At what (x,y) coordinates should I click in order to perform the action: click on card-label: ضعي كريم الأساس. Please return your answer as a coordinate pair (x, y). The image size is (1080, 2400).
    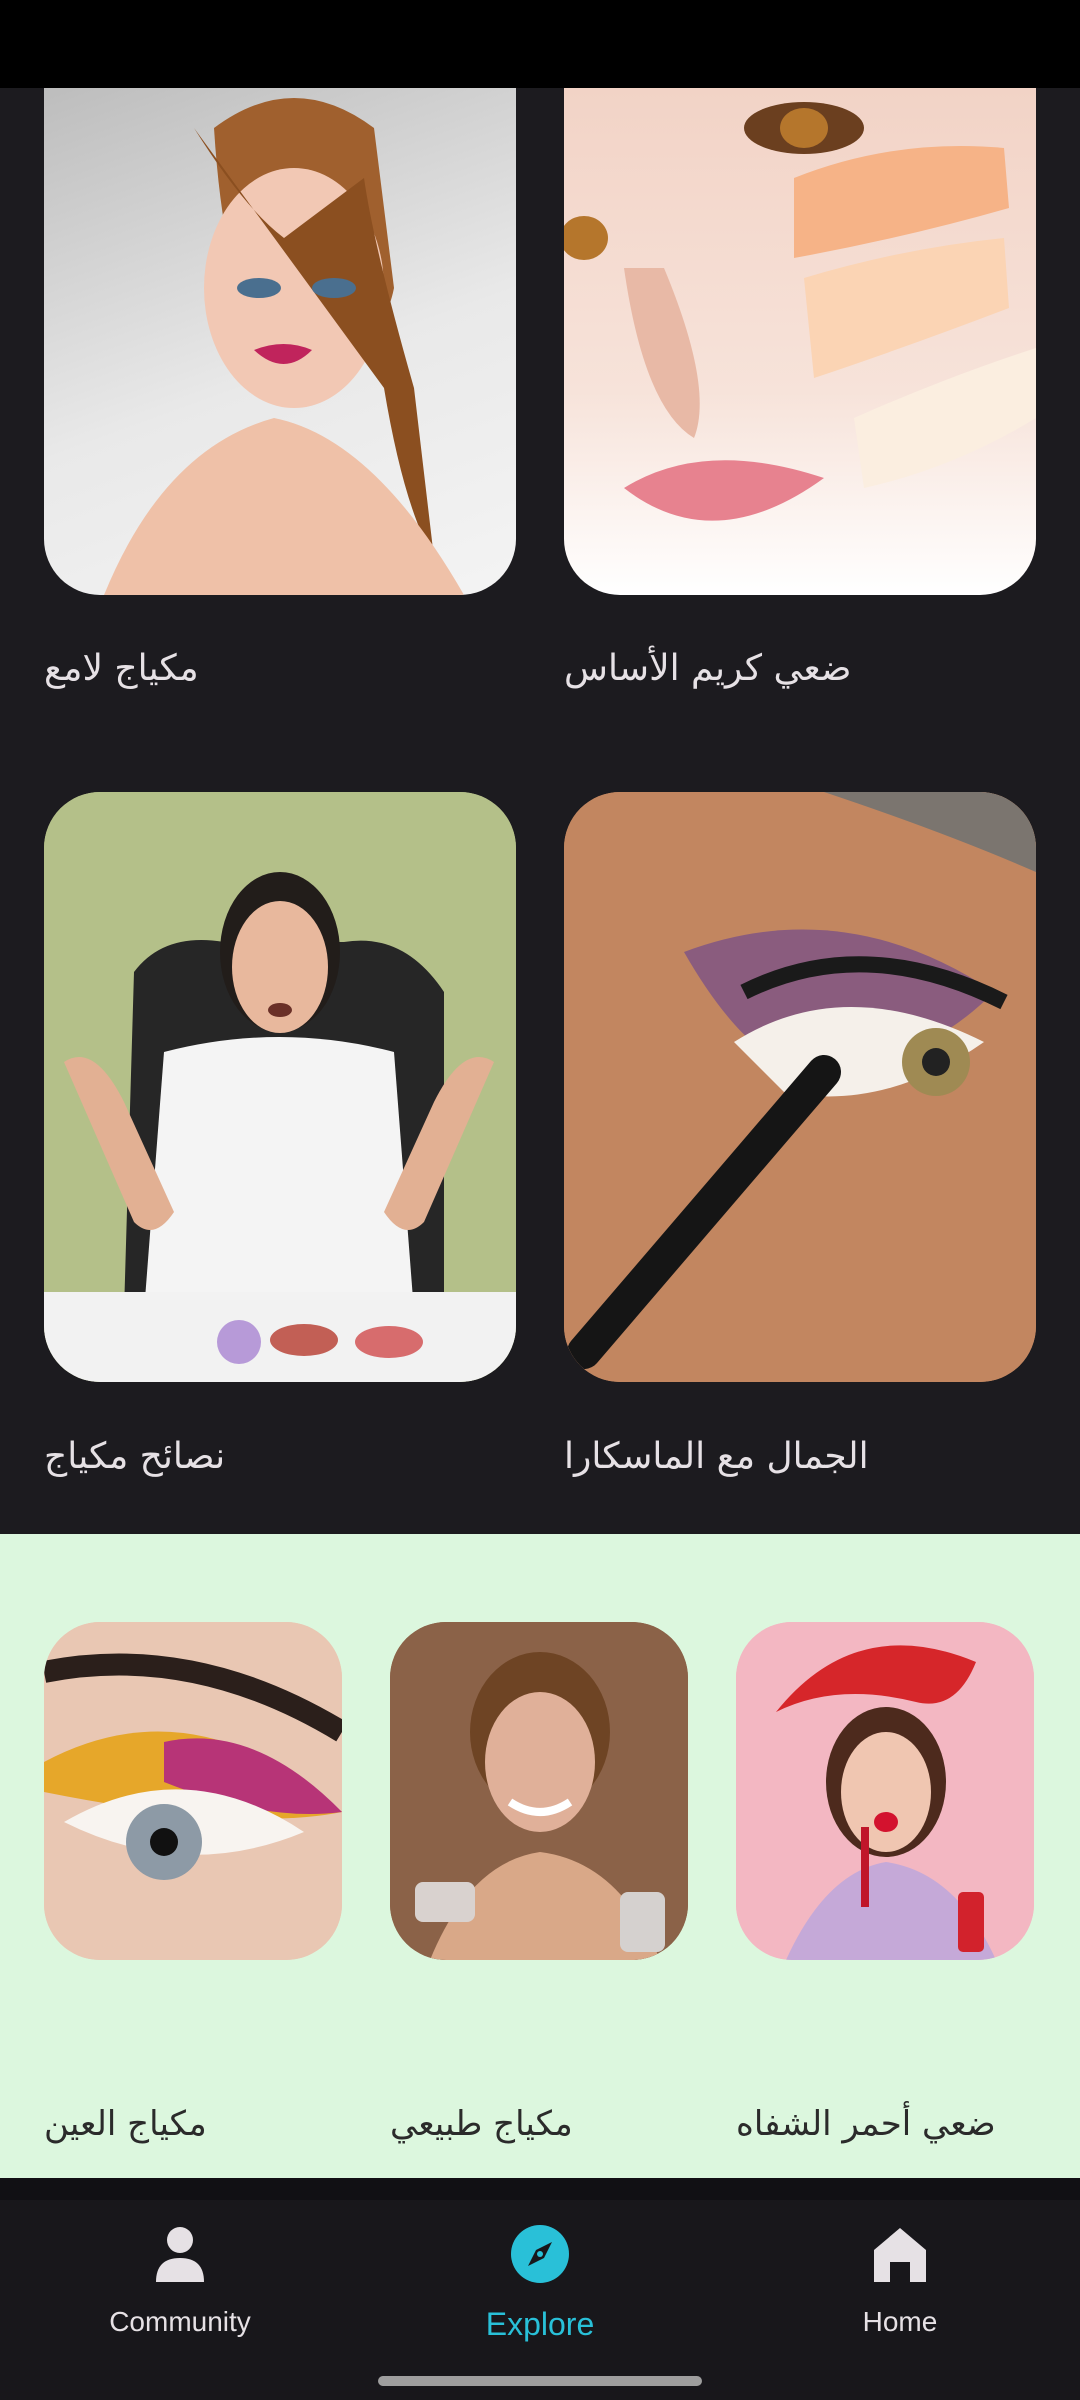
    Looking at the image, I should click on (708, 668).